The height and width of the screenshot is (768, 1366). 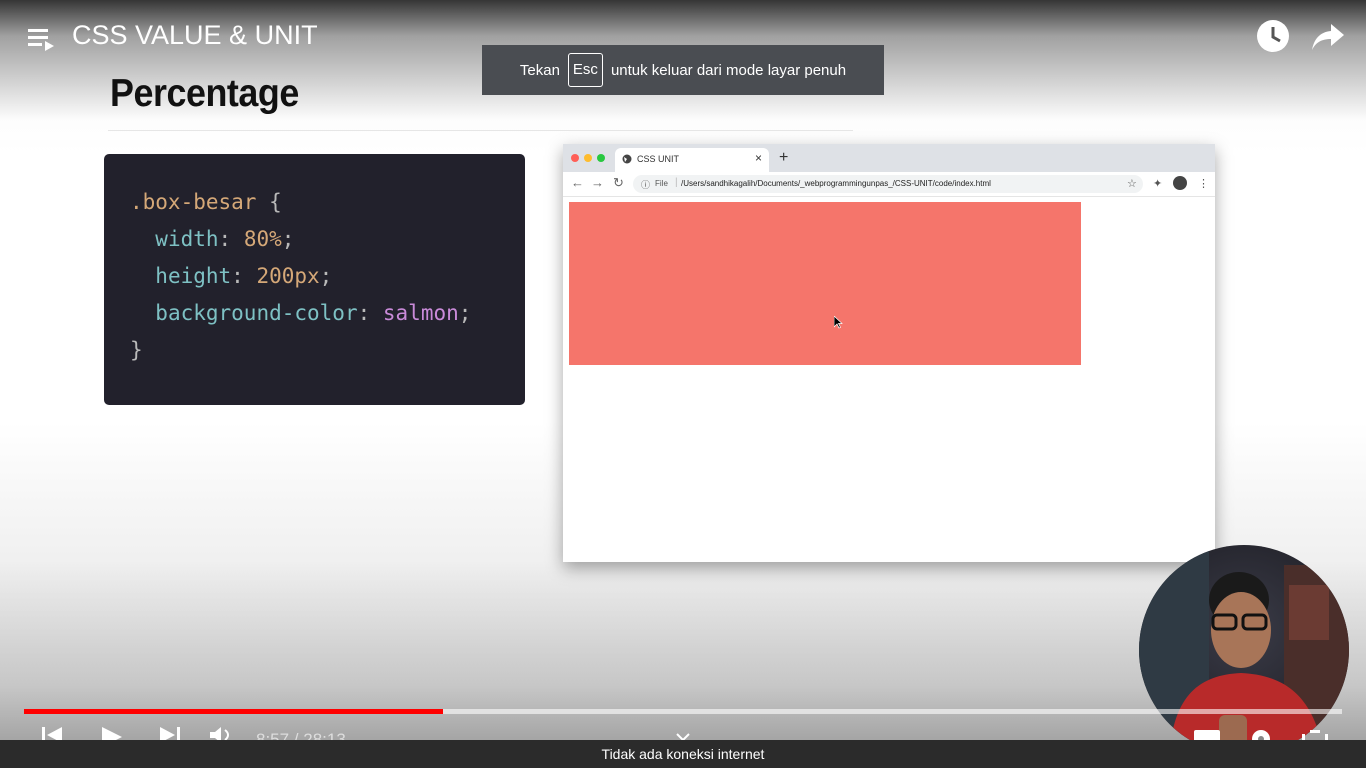 I want to click on close-dot-icon, so click(x=575, y=158).